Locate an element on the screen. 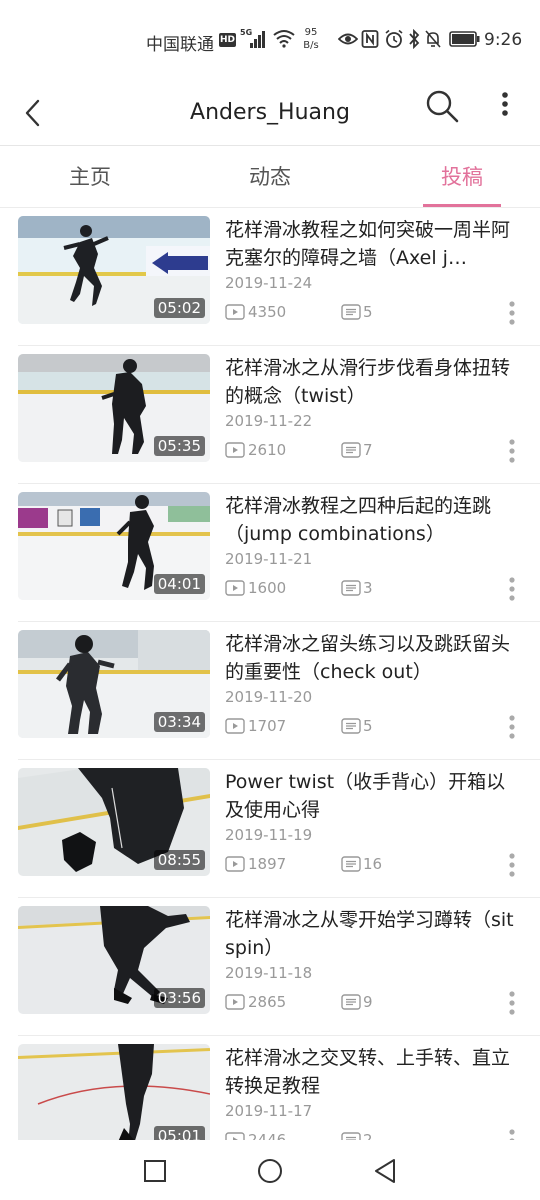  home-icon is located at coordinates (270, 1171).